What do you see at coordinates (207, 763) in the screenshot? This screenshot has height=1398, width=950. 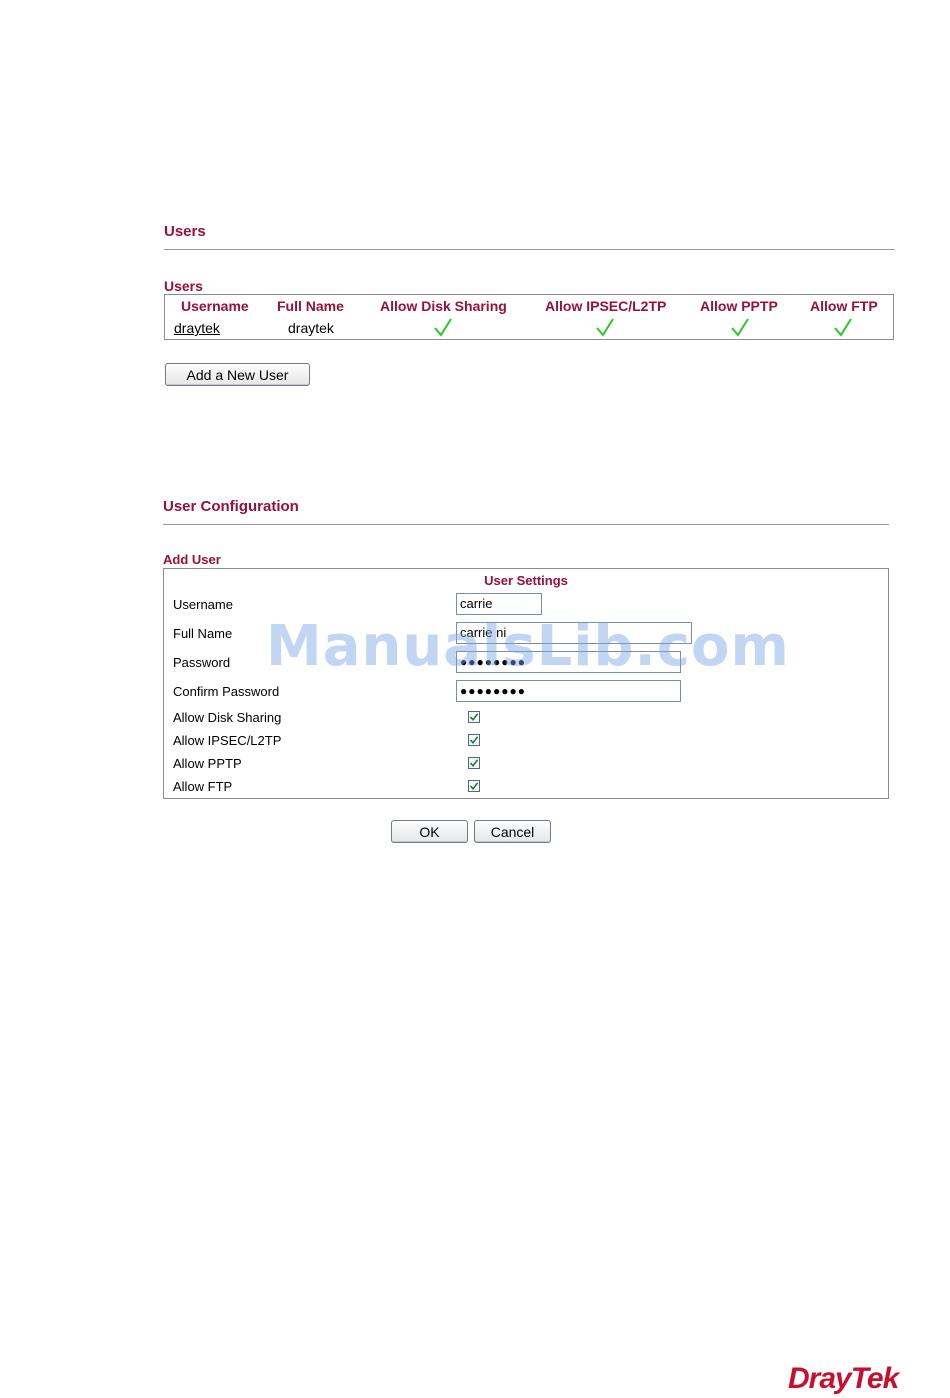 I see `allow-pptp-label: Allow PPTP` at bounding box center [207, 763].